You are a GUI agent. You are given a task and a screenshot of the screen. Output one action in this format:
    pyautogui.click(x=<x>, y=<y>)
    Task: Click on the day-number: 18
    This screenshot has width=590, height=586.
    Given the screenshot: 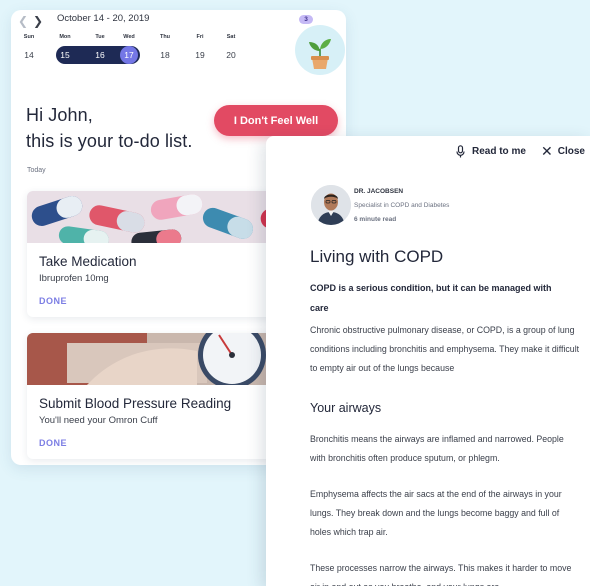 What is the action you would take?
    pyautogui.click(x=165, y=55)
    